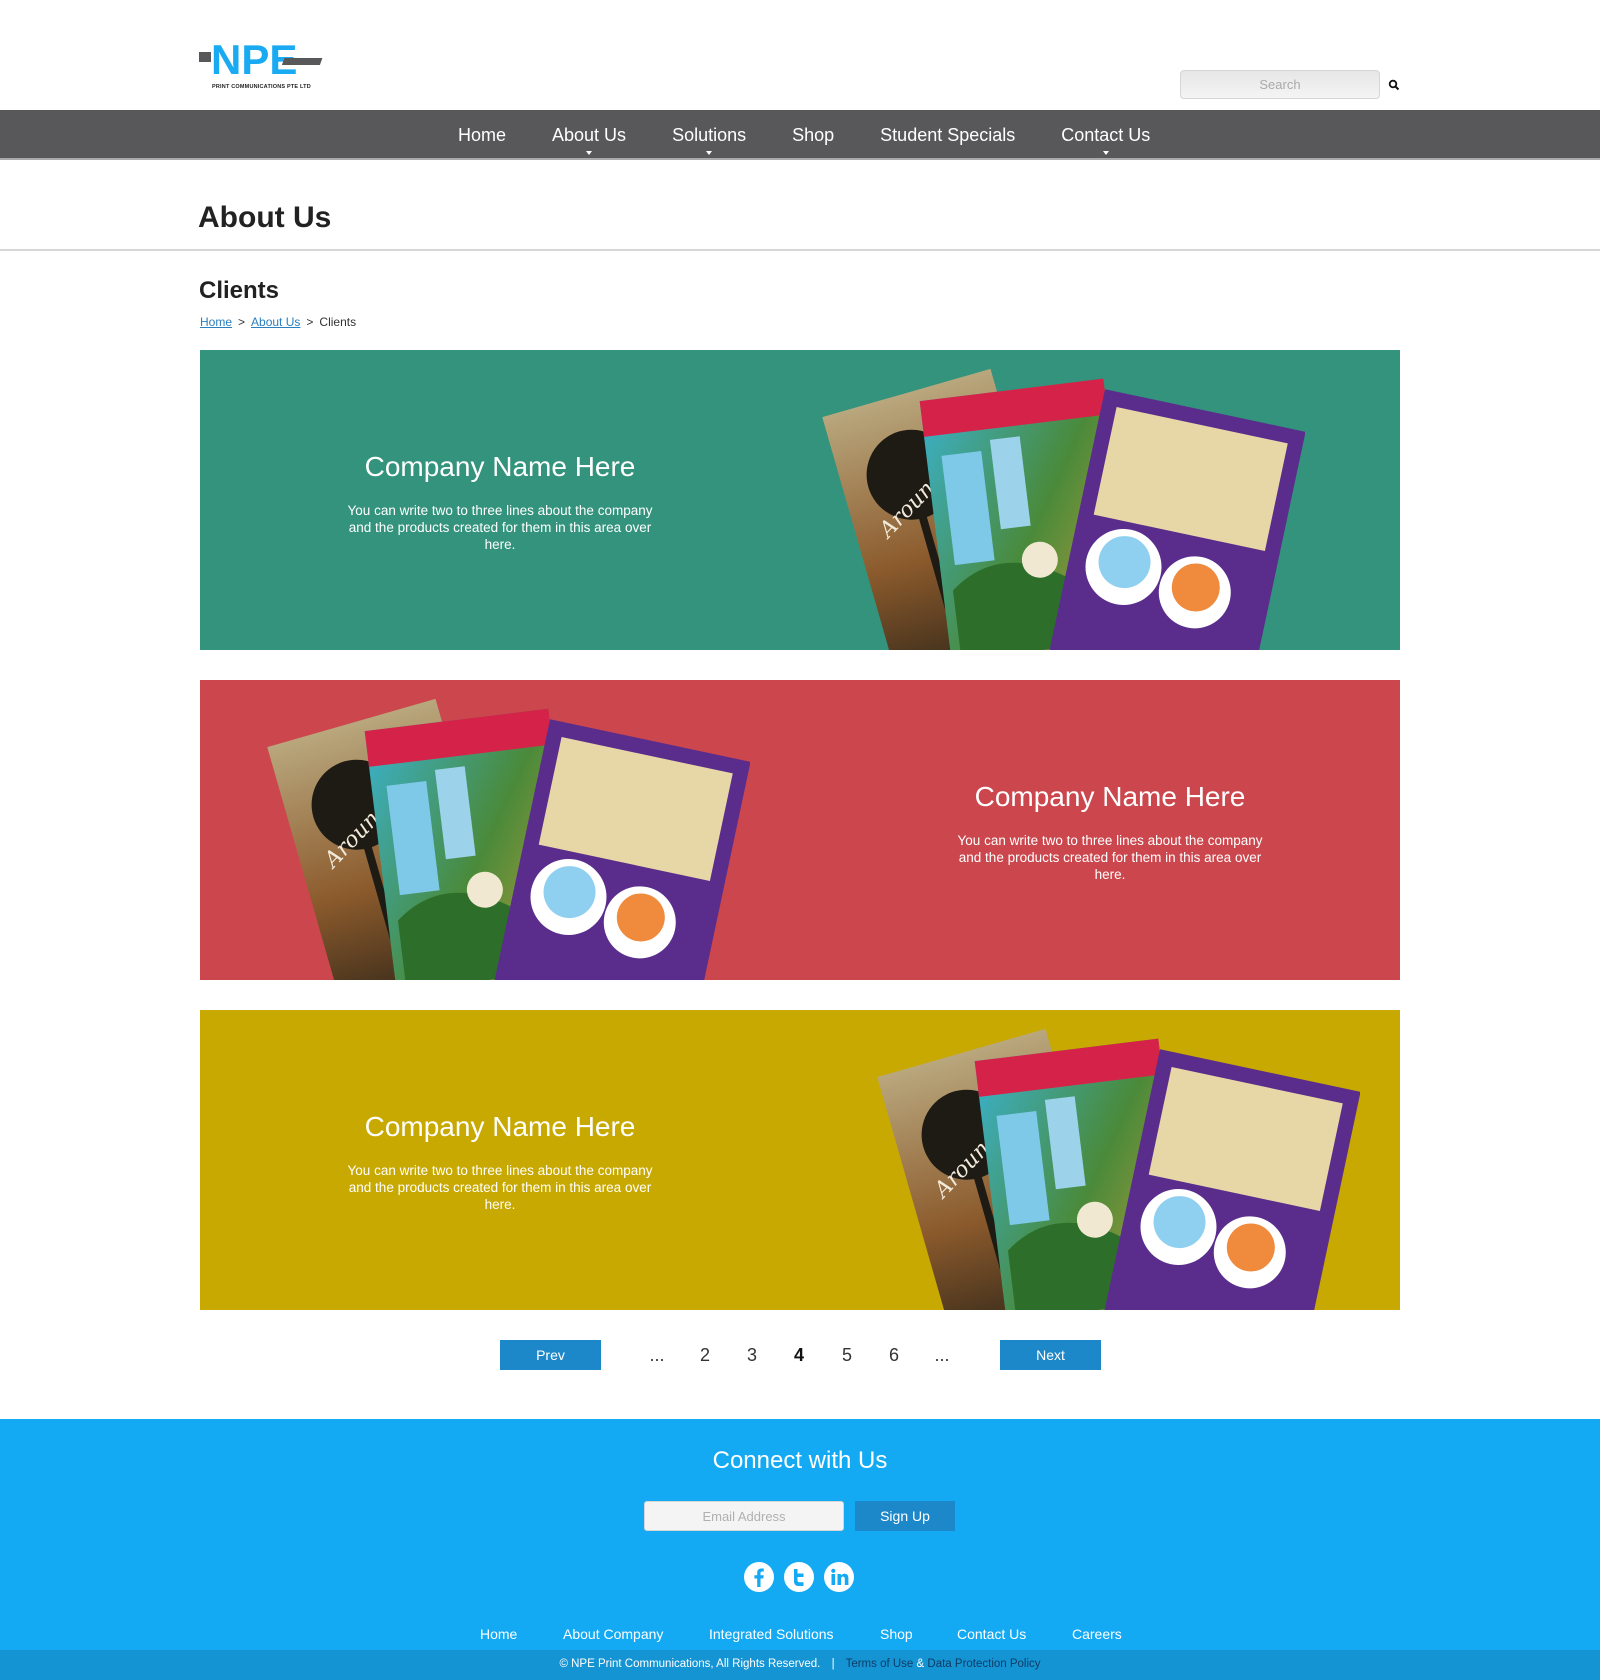 This screenshot has height=1680, width=1600. I want to click on logo-subtitle: PRINT COMMUNICATIONS PTE LTD, so click(261, 87).